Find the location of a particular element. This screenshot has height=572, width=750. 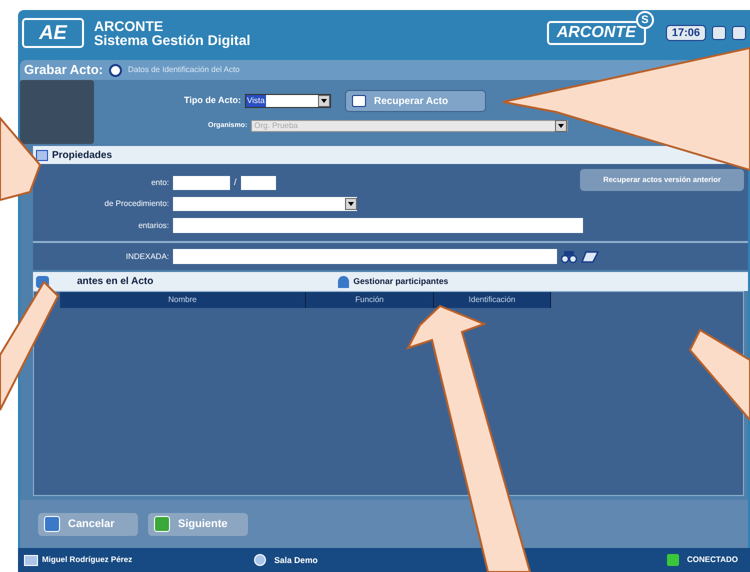

app-subtitle: Sistema Gestión Digital is located at coordinates (172, 40).